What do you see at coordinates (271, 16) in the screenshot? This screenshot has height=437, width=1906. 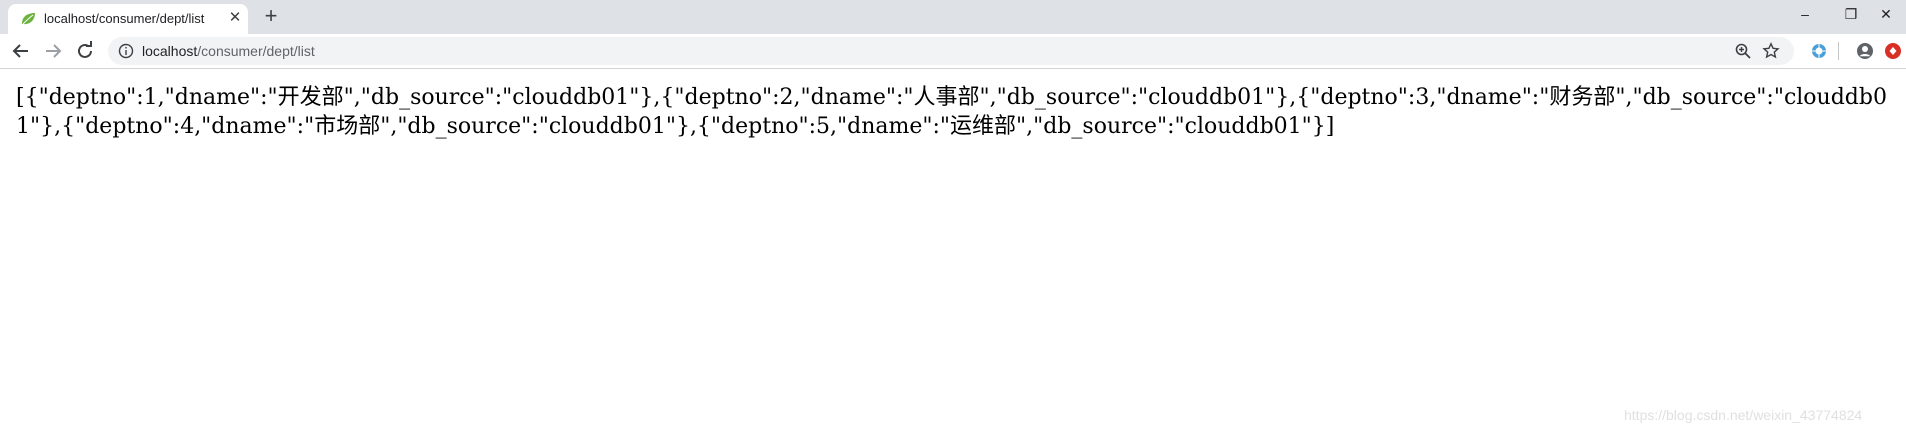 I see `new-tab-button: +` at bounding box center [271, 16].